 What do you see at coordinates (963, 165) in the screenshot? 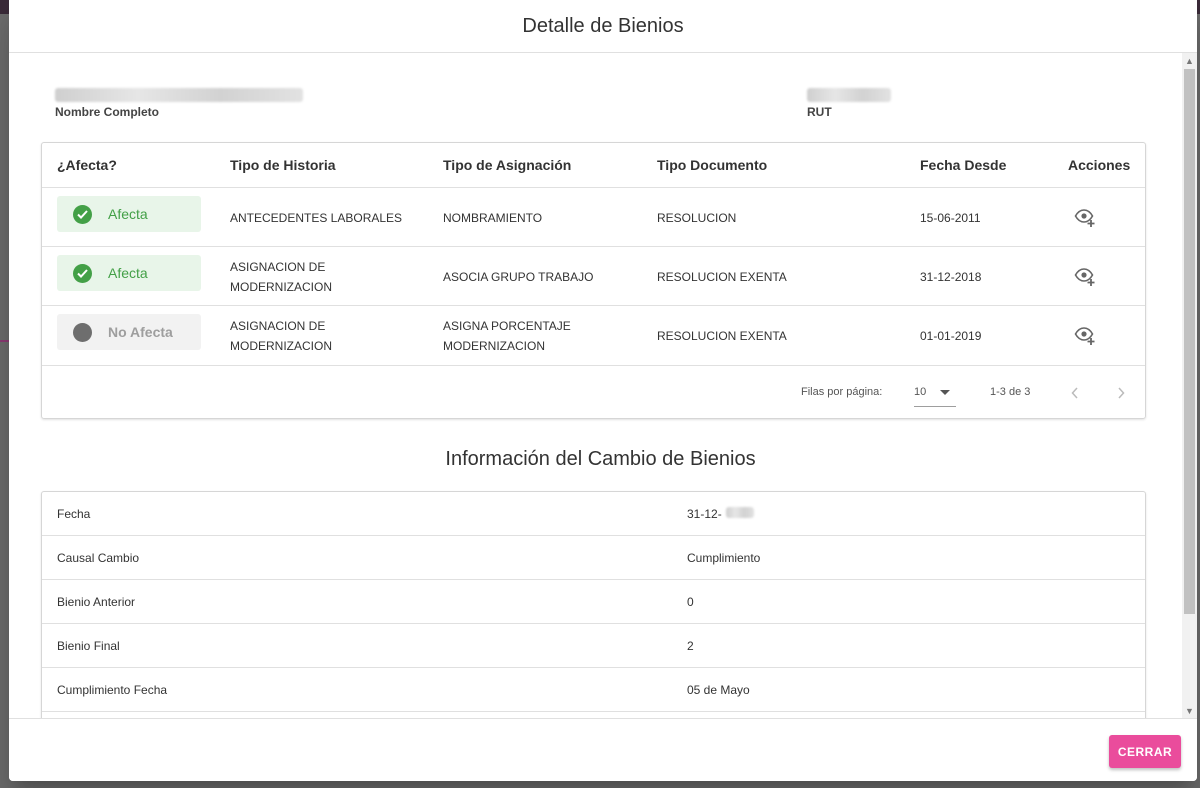
I see `header-fecha-desde: Fecha Desde` at bounding box center [963, 165].